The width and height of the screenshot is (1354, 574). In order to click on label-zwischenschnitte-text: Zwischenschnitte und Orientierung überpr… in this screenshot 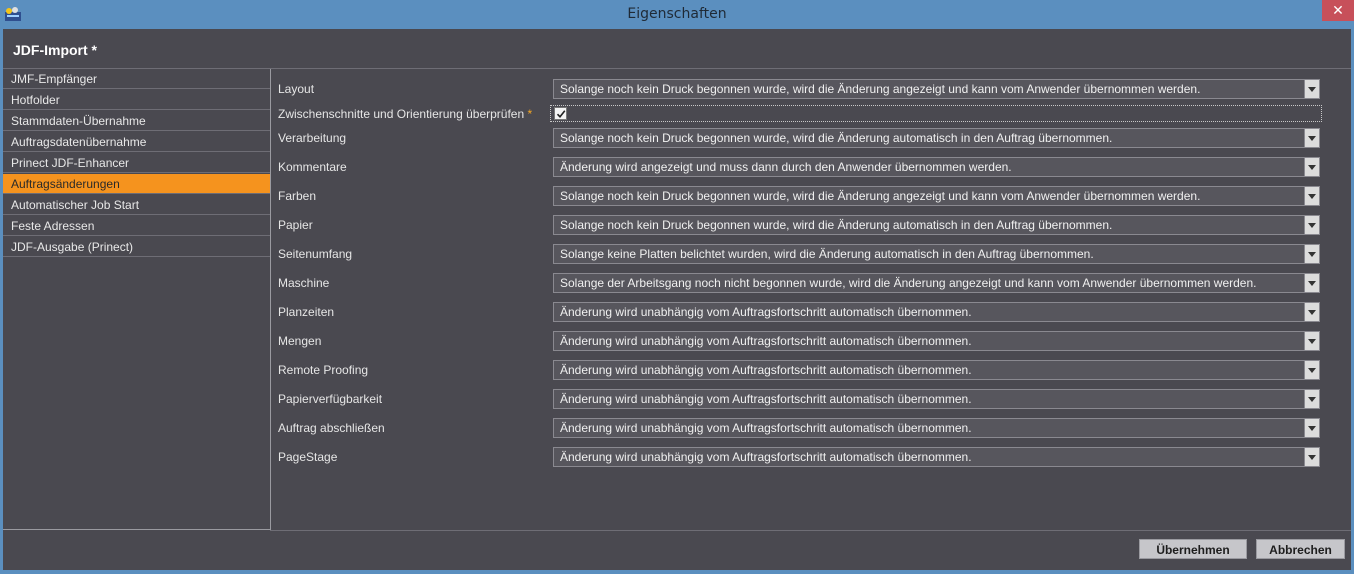, I will do `click(401, 114)`.